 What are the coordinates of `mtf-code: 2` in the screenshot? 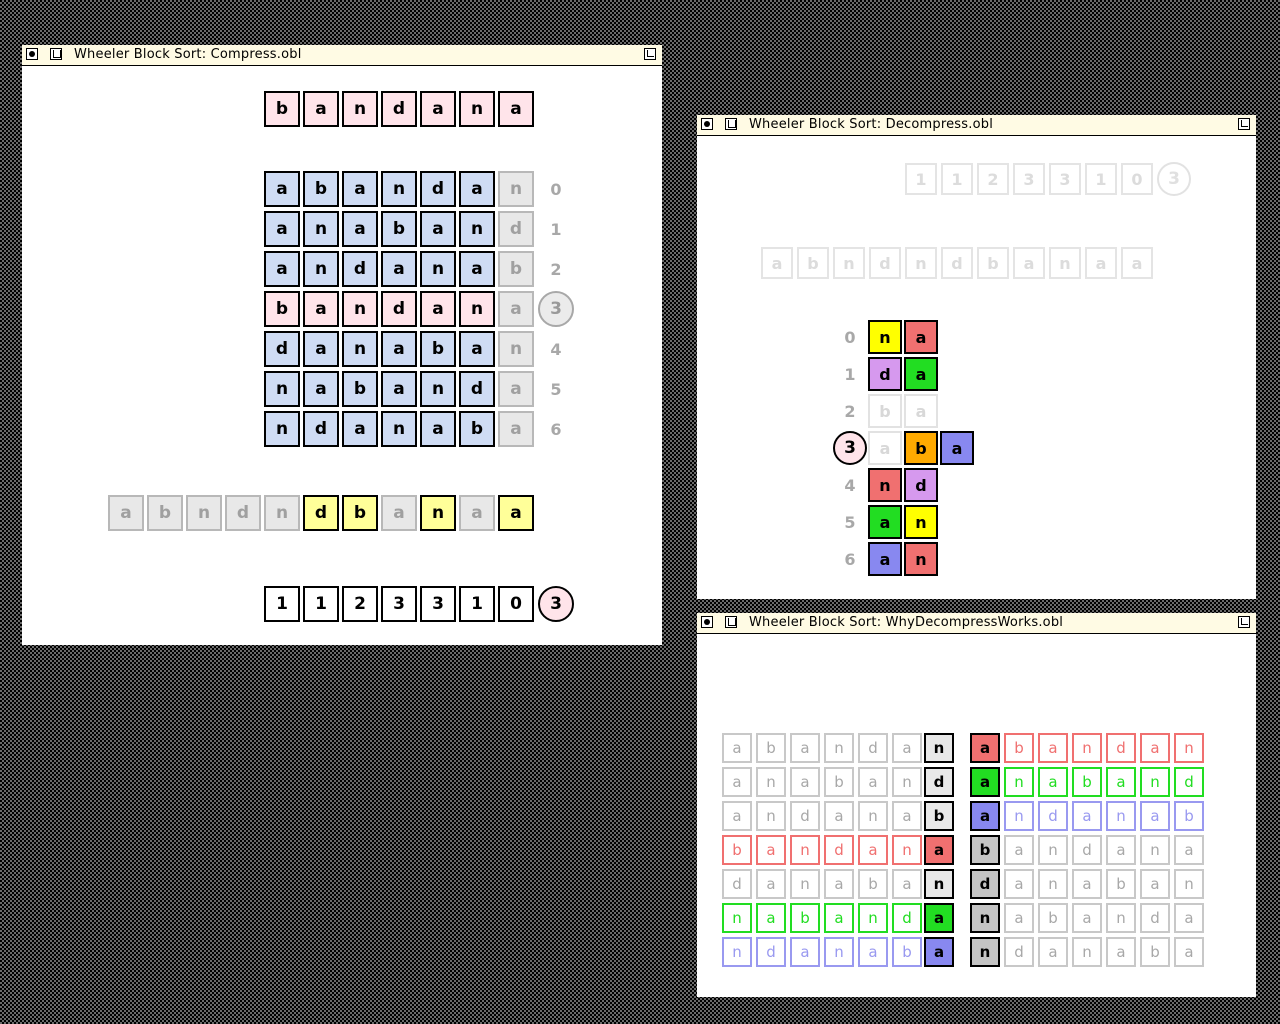 It's located at (360, 604).